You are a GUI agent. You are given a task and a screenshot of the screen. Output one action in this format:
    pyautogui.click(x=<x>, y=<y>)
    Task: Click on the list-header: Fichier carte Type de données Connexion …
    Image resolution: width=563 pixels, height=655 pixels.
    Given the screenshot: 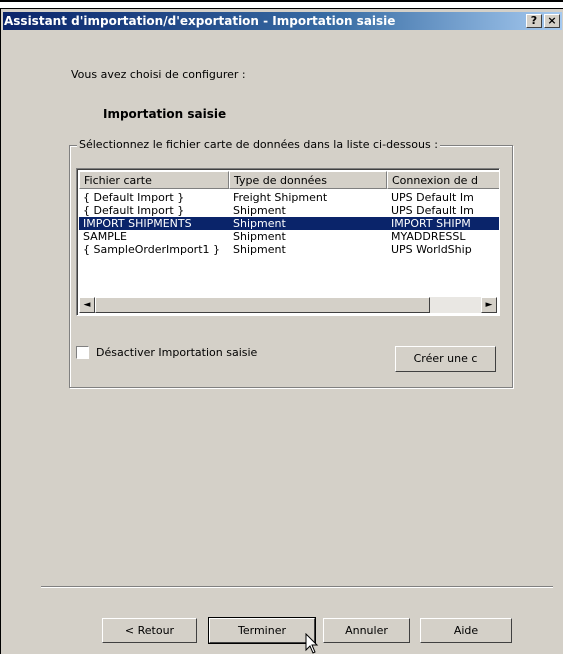 What is the action you would take?
    pyautogui.click(x=289, y=180)
    